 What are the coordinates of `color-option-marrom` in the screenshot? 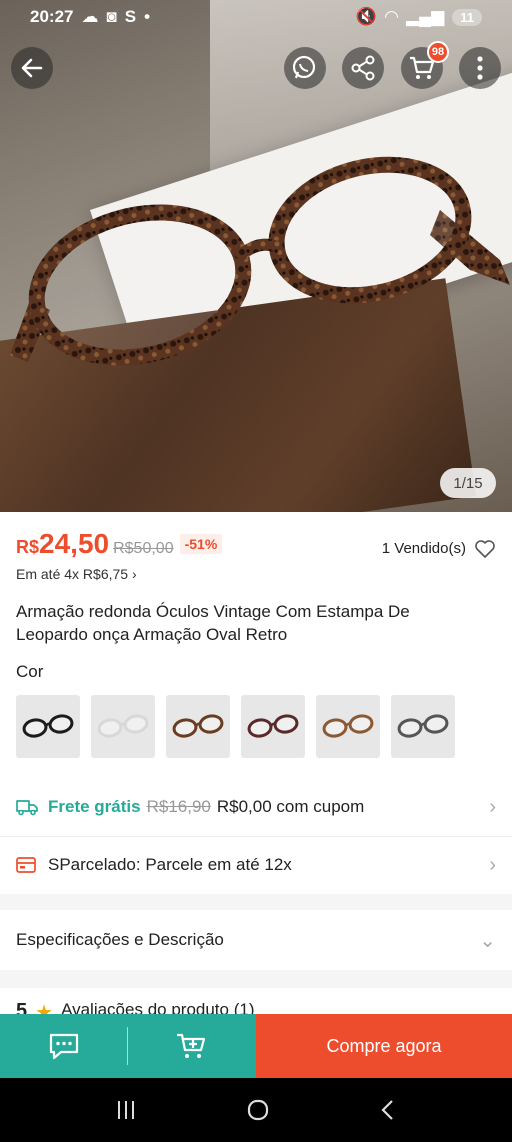 It's located at (348, 726).